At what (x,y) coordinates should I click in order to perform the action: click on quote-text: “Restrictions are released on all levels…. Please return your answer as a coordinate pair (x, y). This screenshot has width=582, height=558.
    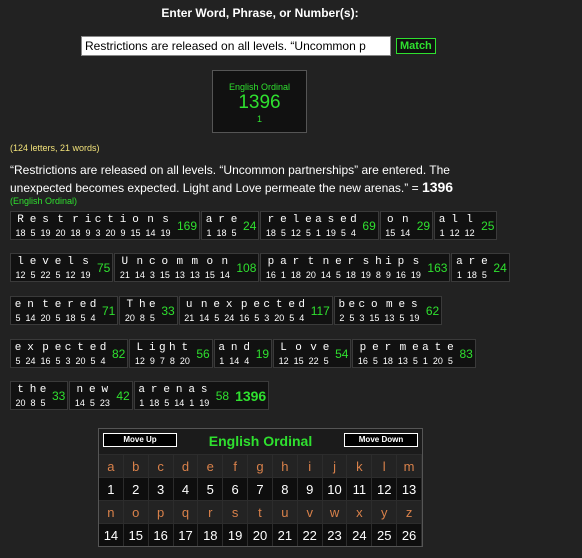
    Looking at the image, I should click on (230, 179).